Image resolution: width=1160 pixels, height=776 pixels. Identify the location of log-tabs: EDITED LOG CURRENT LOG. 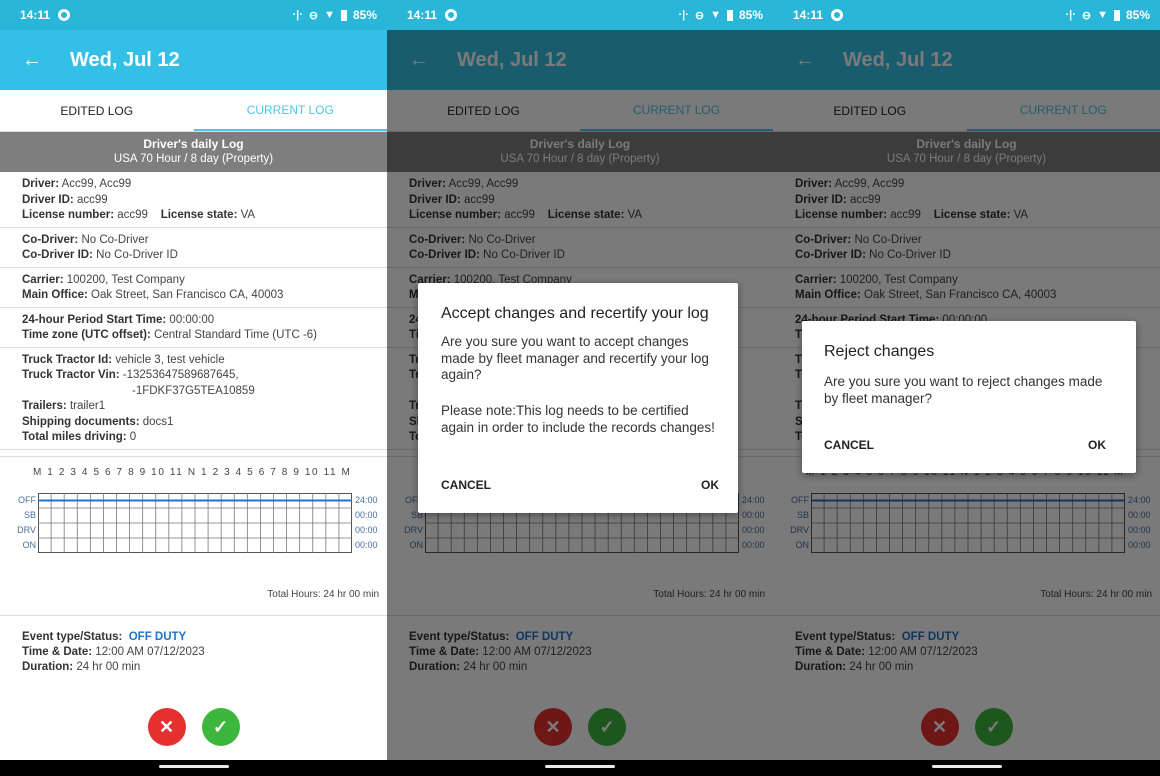
(193, 111).